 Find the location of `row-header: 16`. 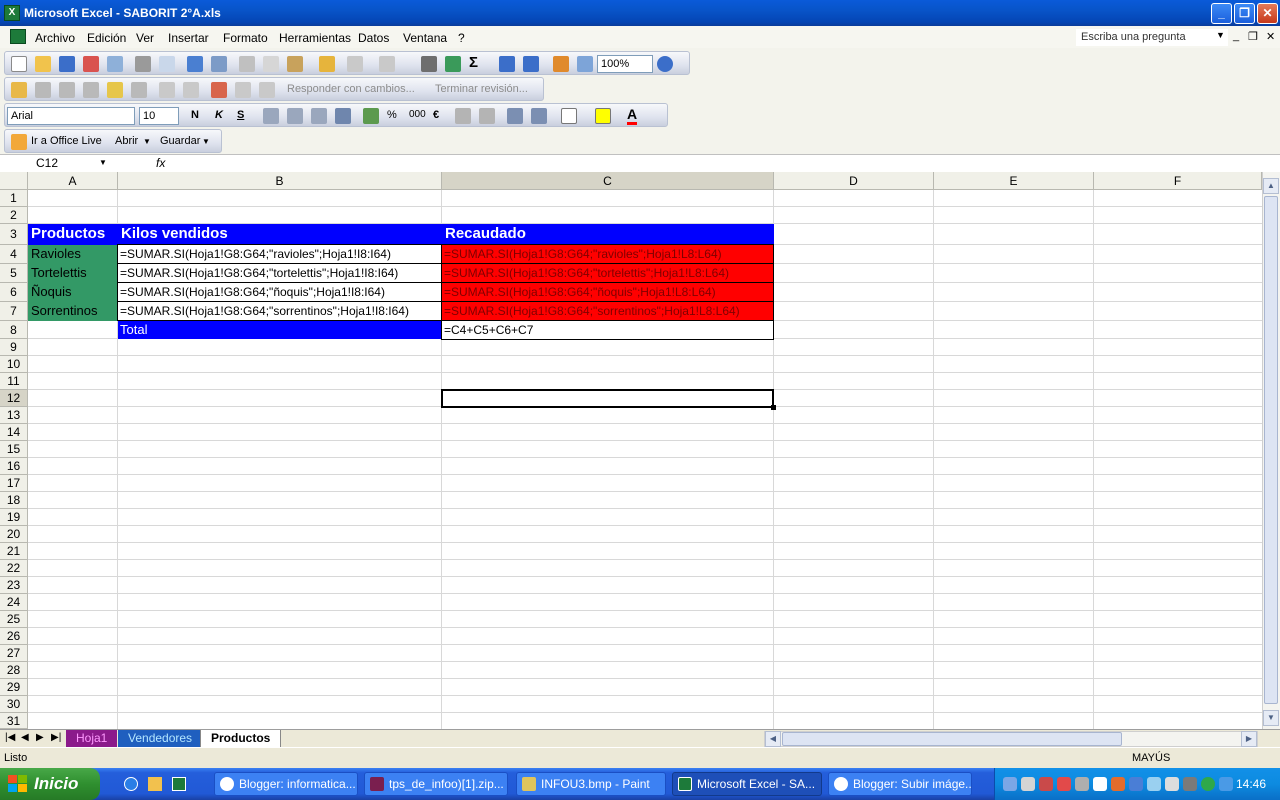

row-header: 16 is located at coordinates (14, 466).